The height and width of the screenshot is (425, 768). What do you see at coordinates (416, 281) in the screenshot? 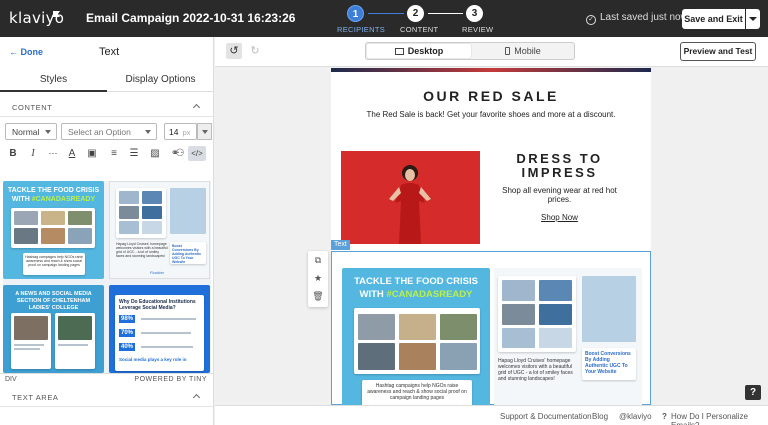
I see `food-crisis-line1: TACKLE THE FOOD CRISIS` at bounding box center [416, 281].